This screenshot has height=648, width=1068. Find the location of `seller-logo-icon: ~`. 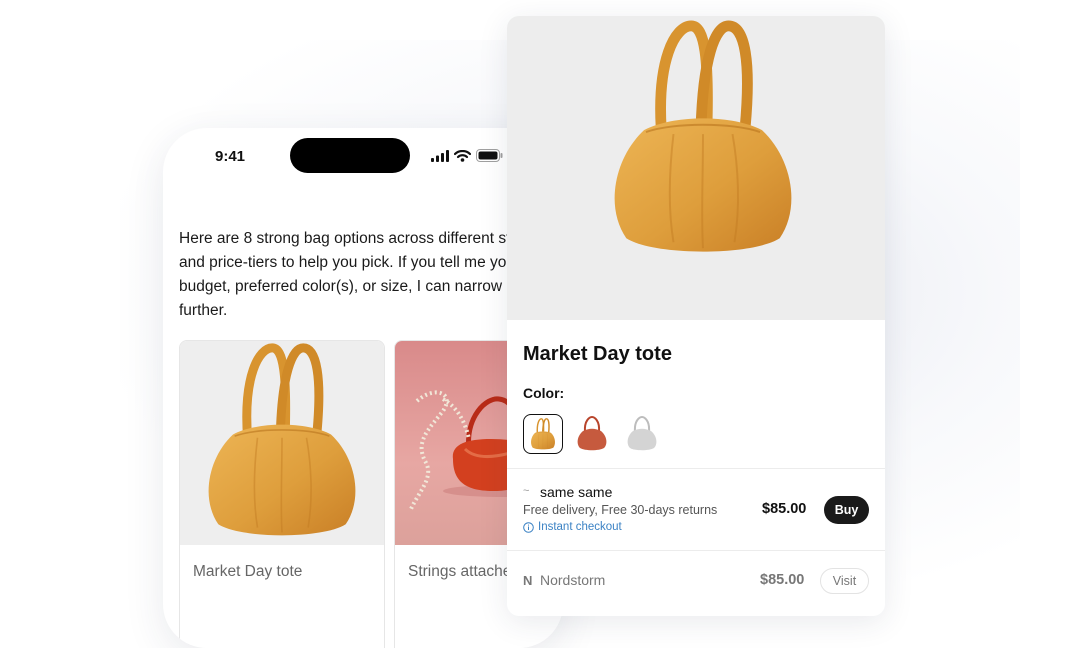

seller-logo-icon: ~ is located at coordinates (526, 491).